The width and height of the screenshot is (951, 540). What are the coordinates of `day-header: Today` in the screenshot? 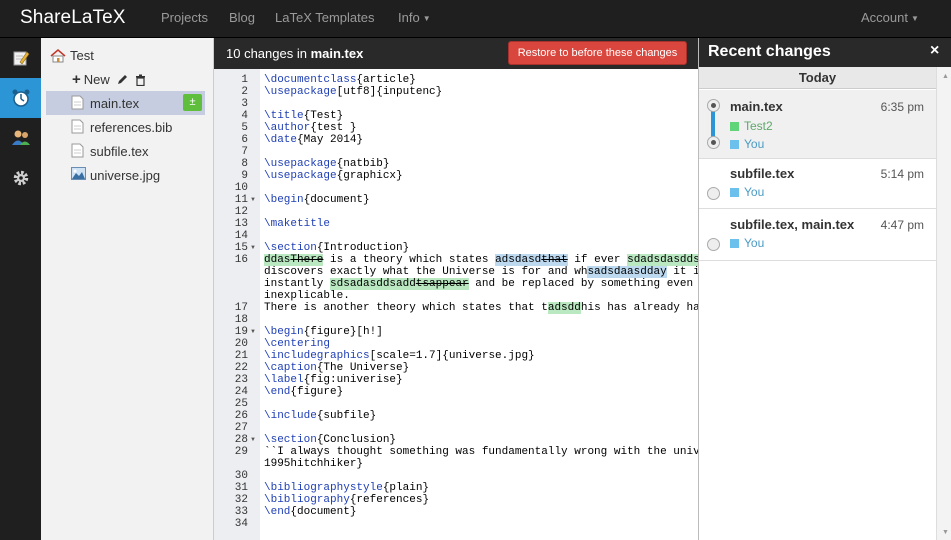 It's located at (817, 78).